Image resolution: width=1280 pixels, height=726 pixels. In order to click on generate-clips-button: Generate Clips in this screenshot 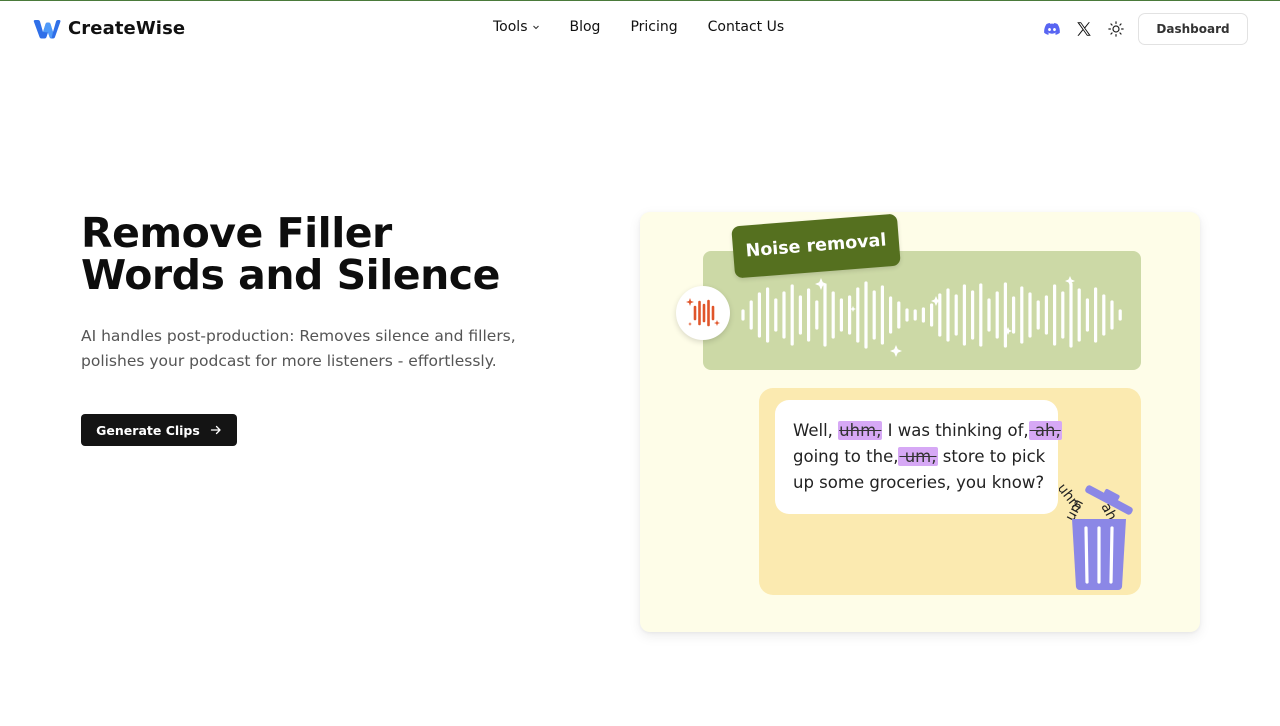, I will do `click(159, 430)`.